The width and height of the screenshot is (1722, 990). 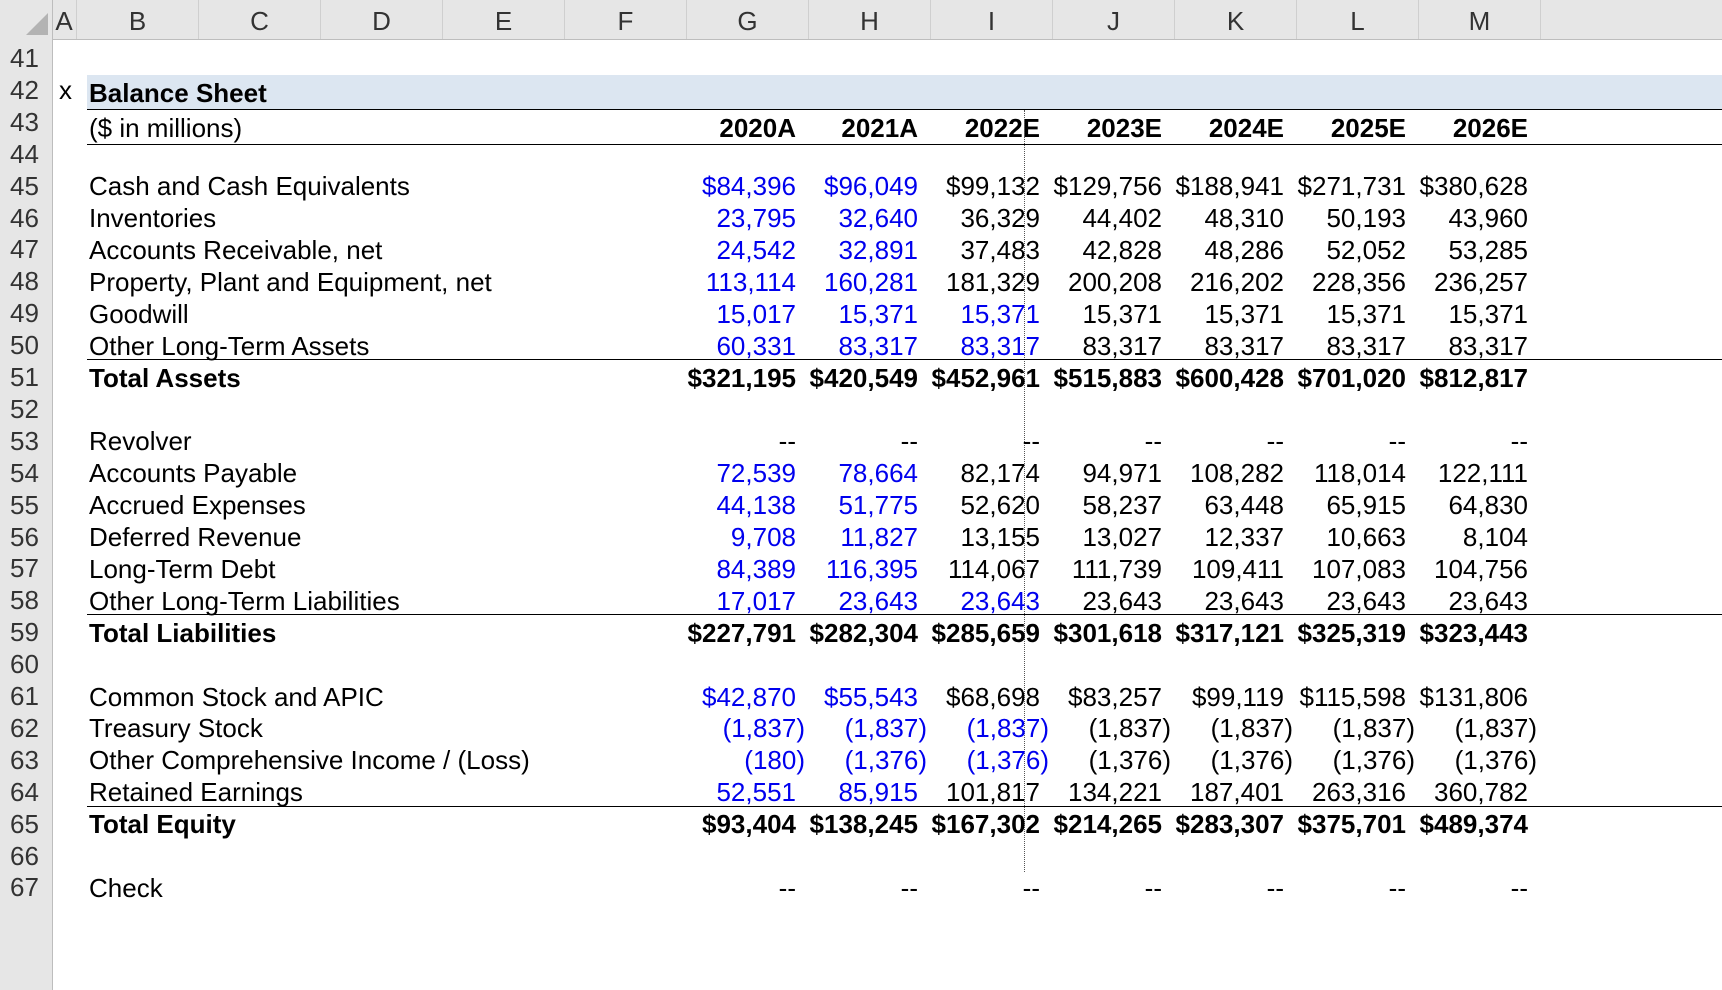 I want to click on line-label: Property, Plant and Equipment, net, so click(x=290, y=281).